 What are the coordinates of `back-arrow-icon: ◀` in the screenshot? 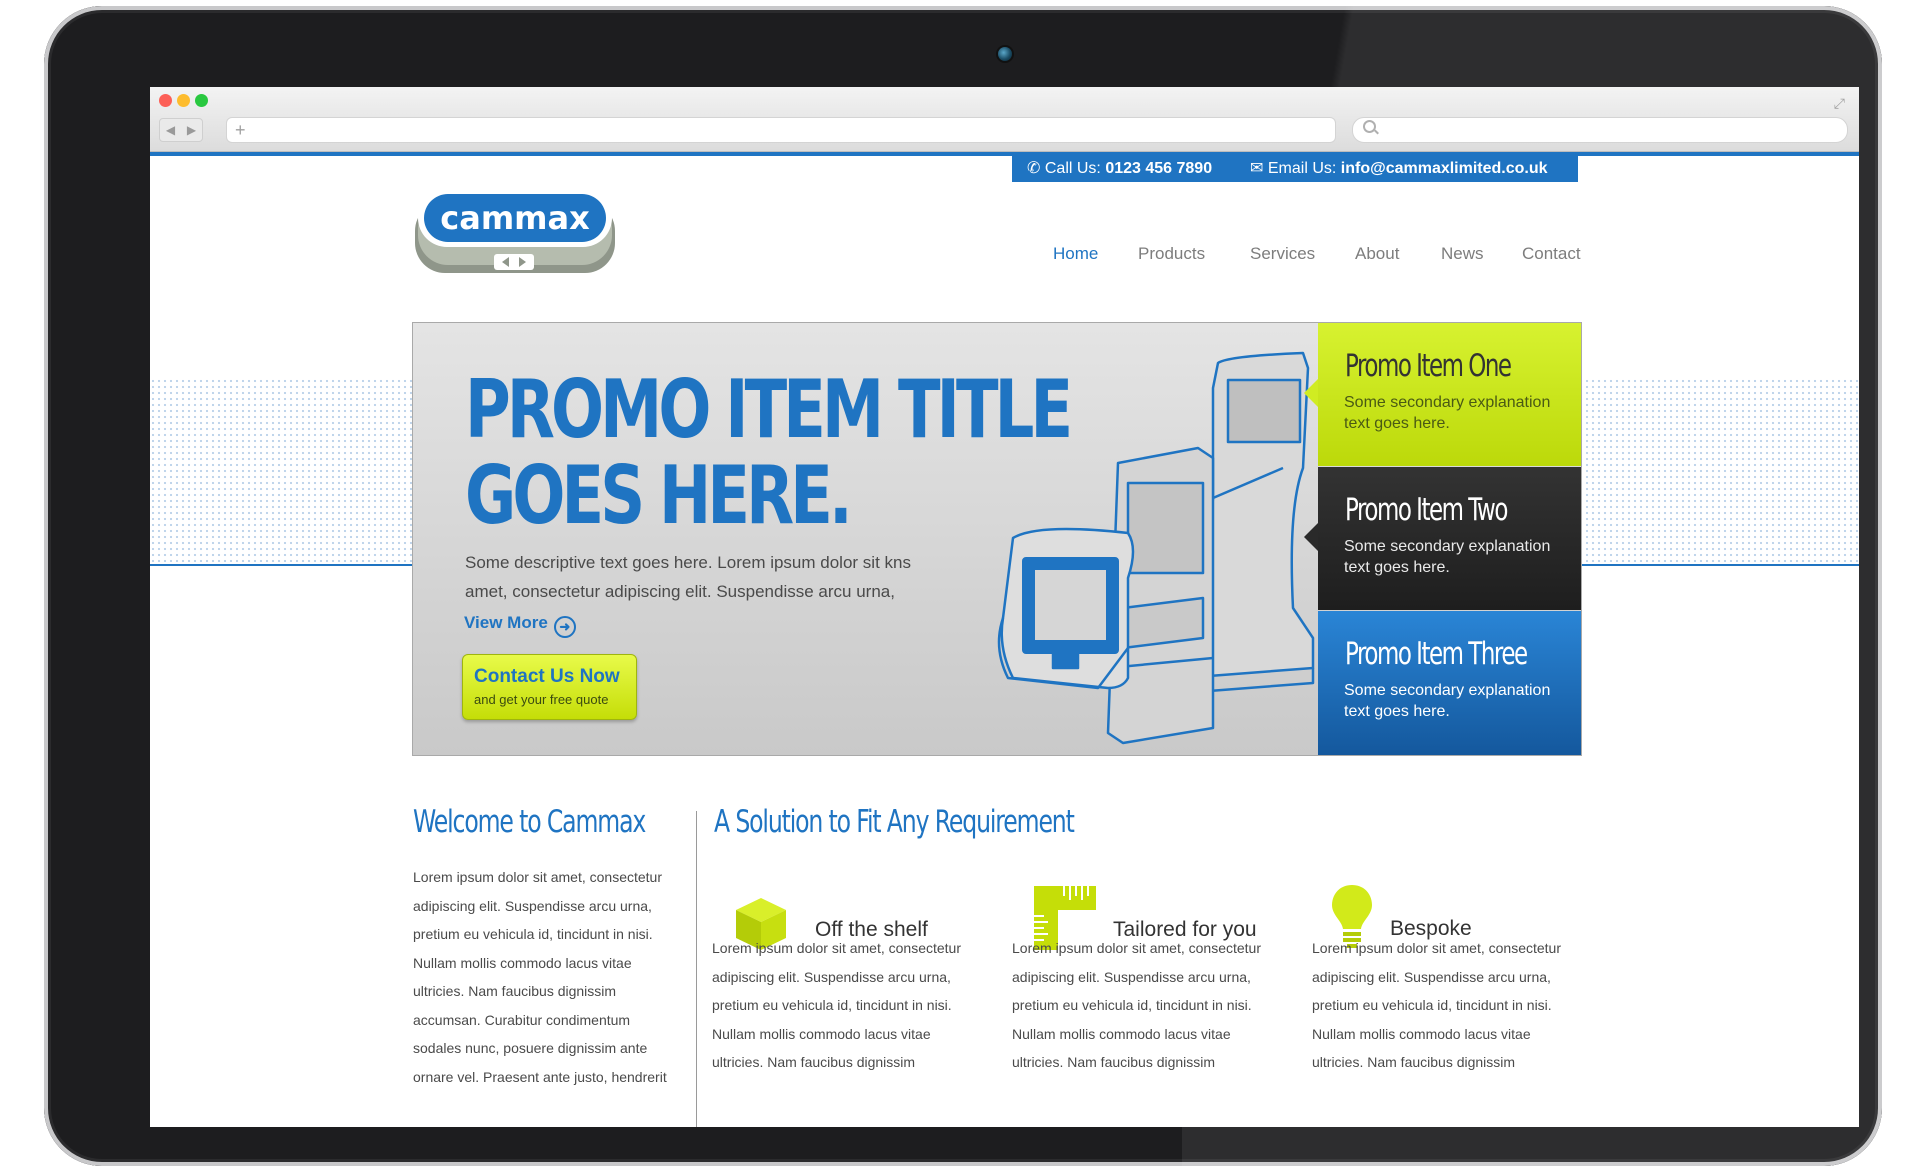 It's located at (170, 130).